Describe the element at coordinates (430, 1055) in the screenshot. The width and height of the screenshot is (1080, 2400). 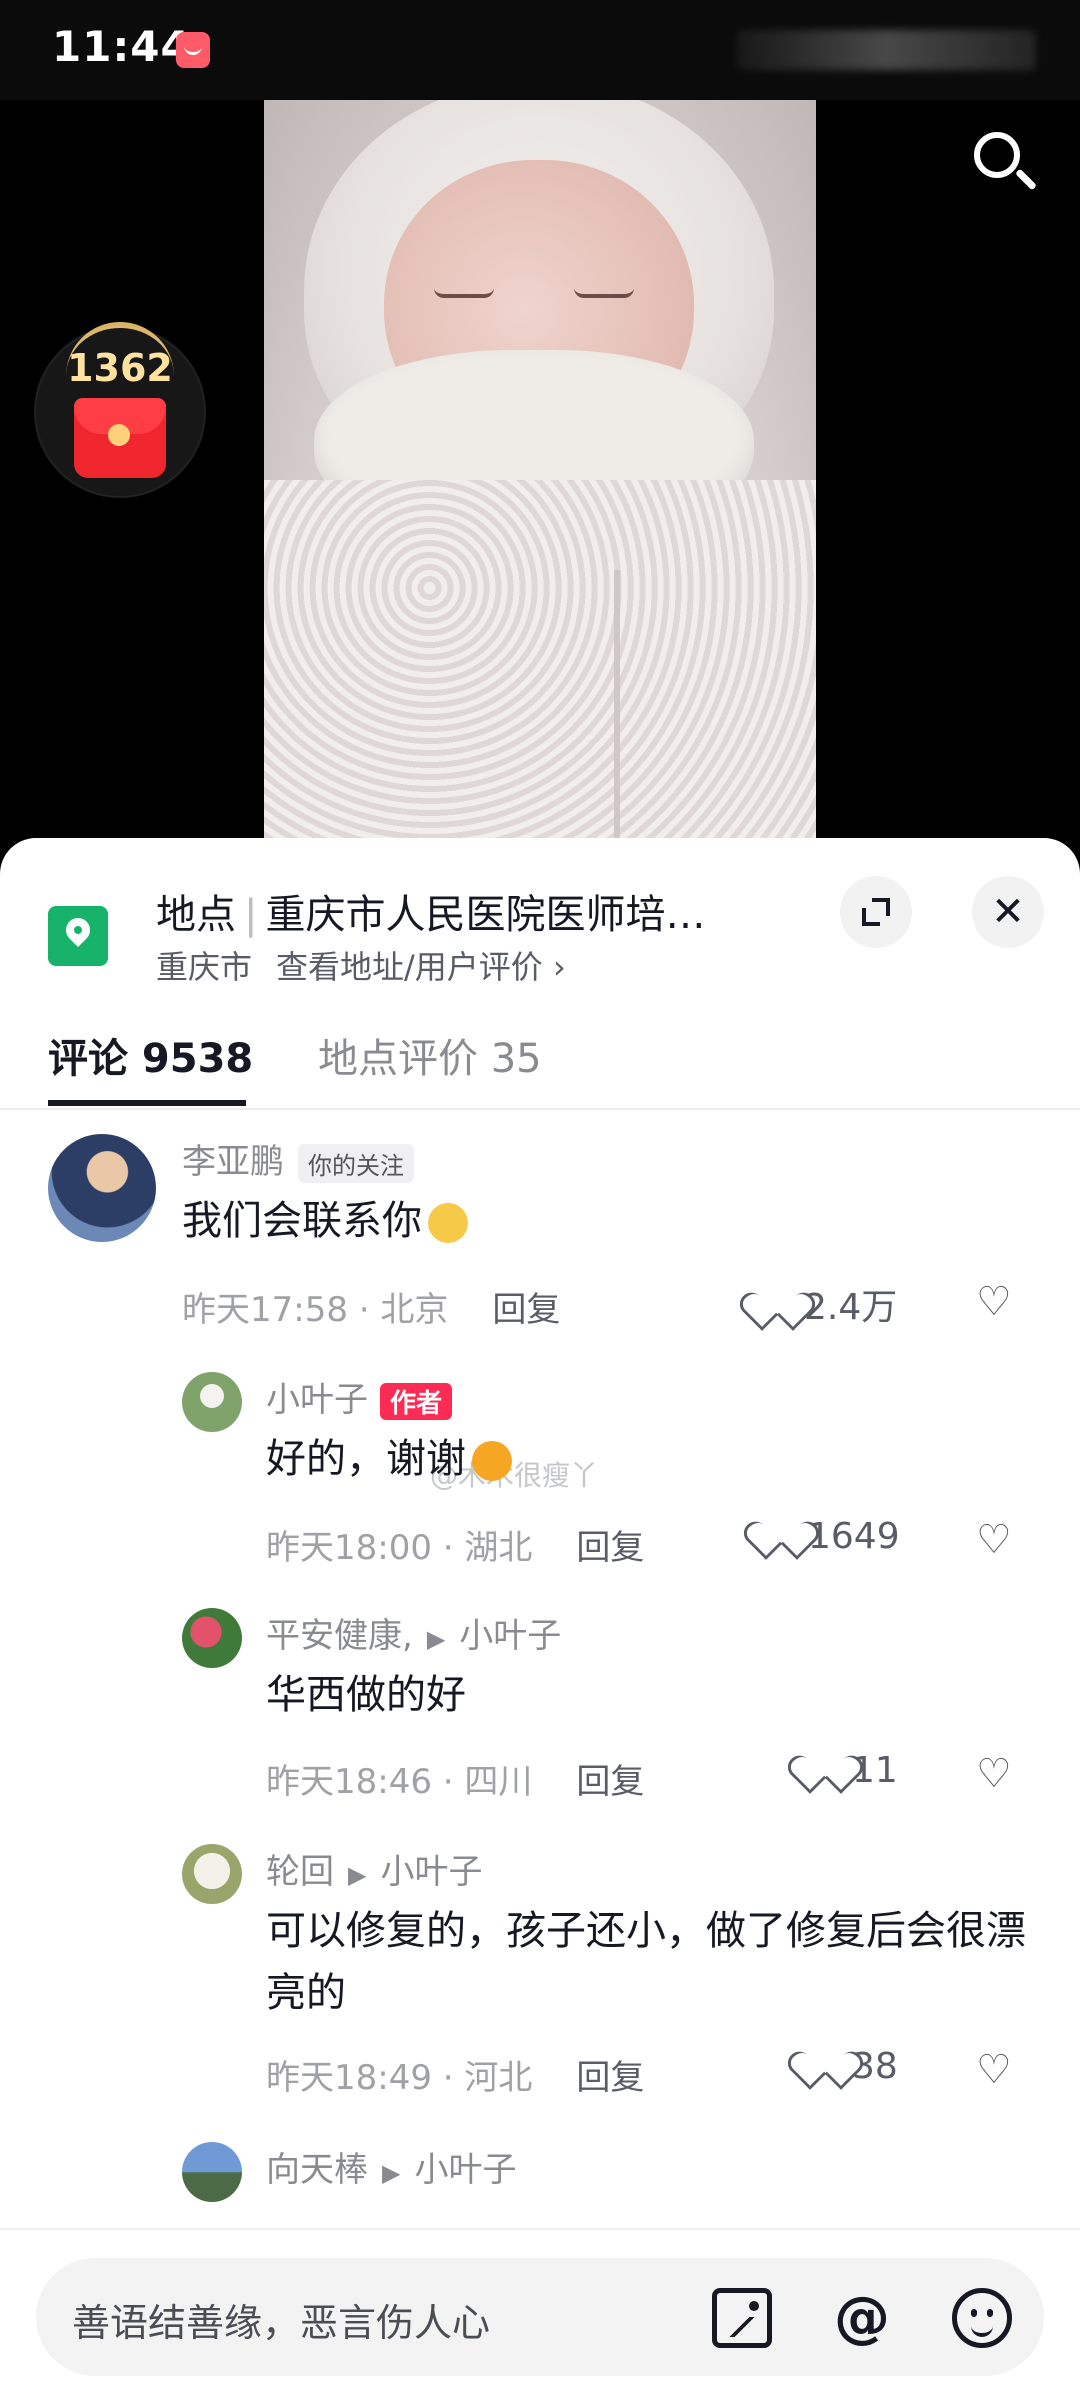
I see `tab-reviews: 地点评价 35` at that location.